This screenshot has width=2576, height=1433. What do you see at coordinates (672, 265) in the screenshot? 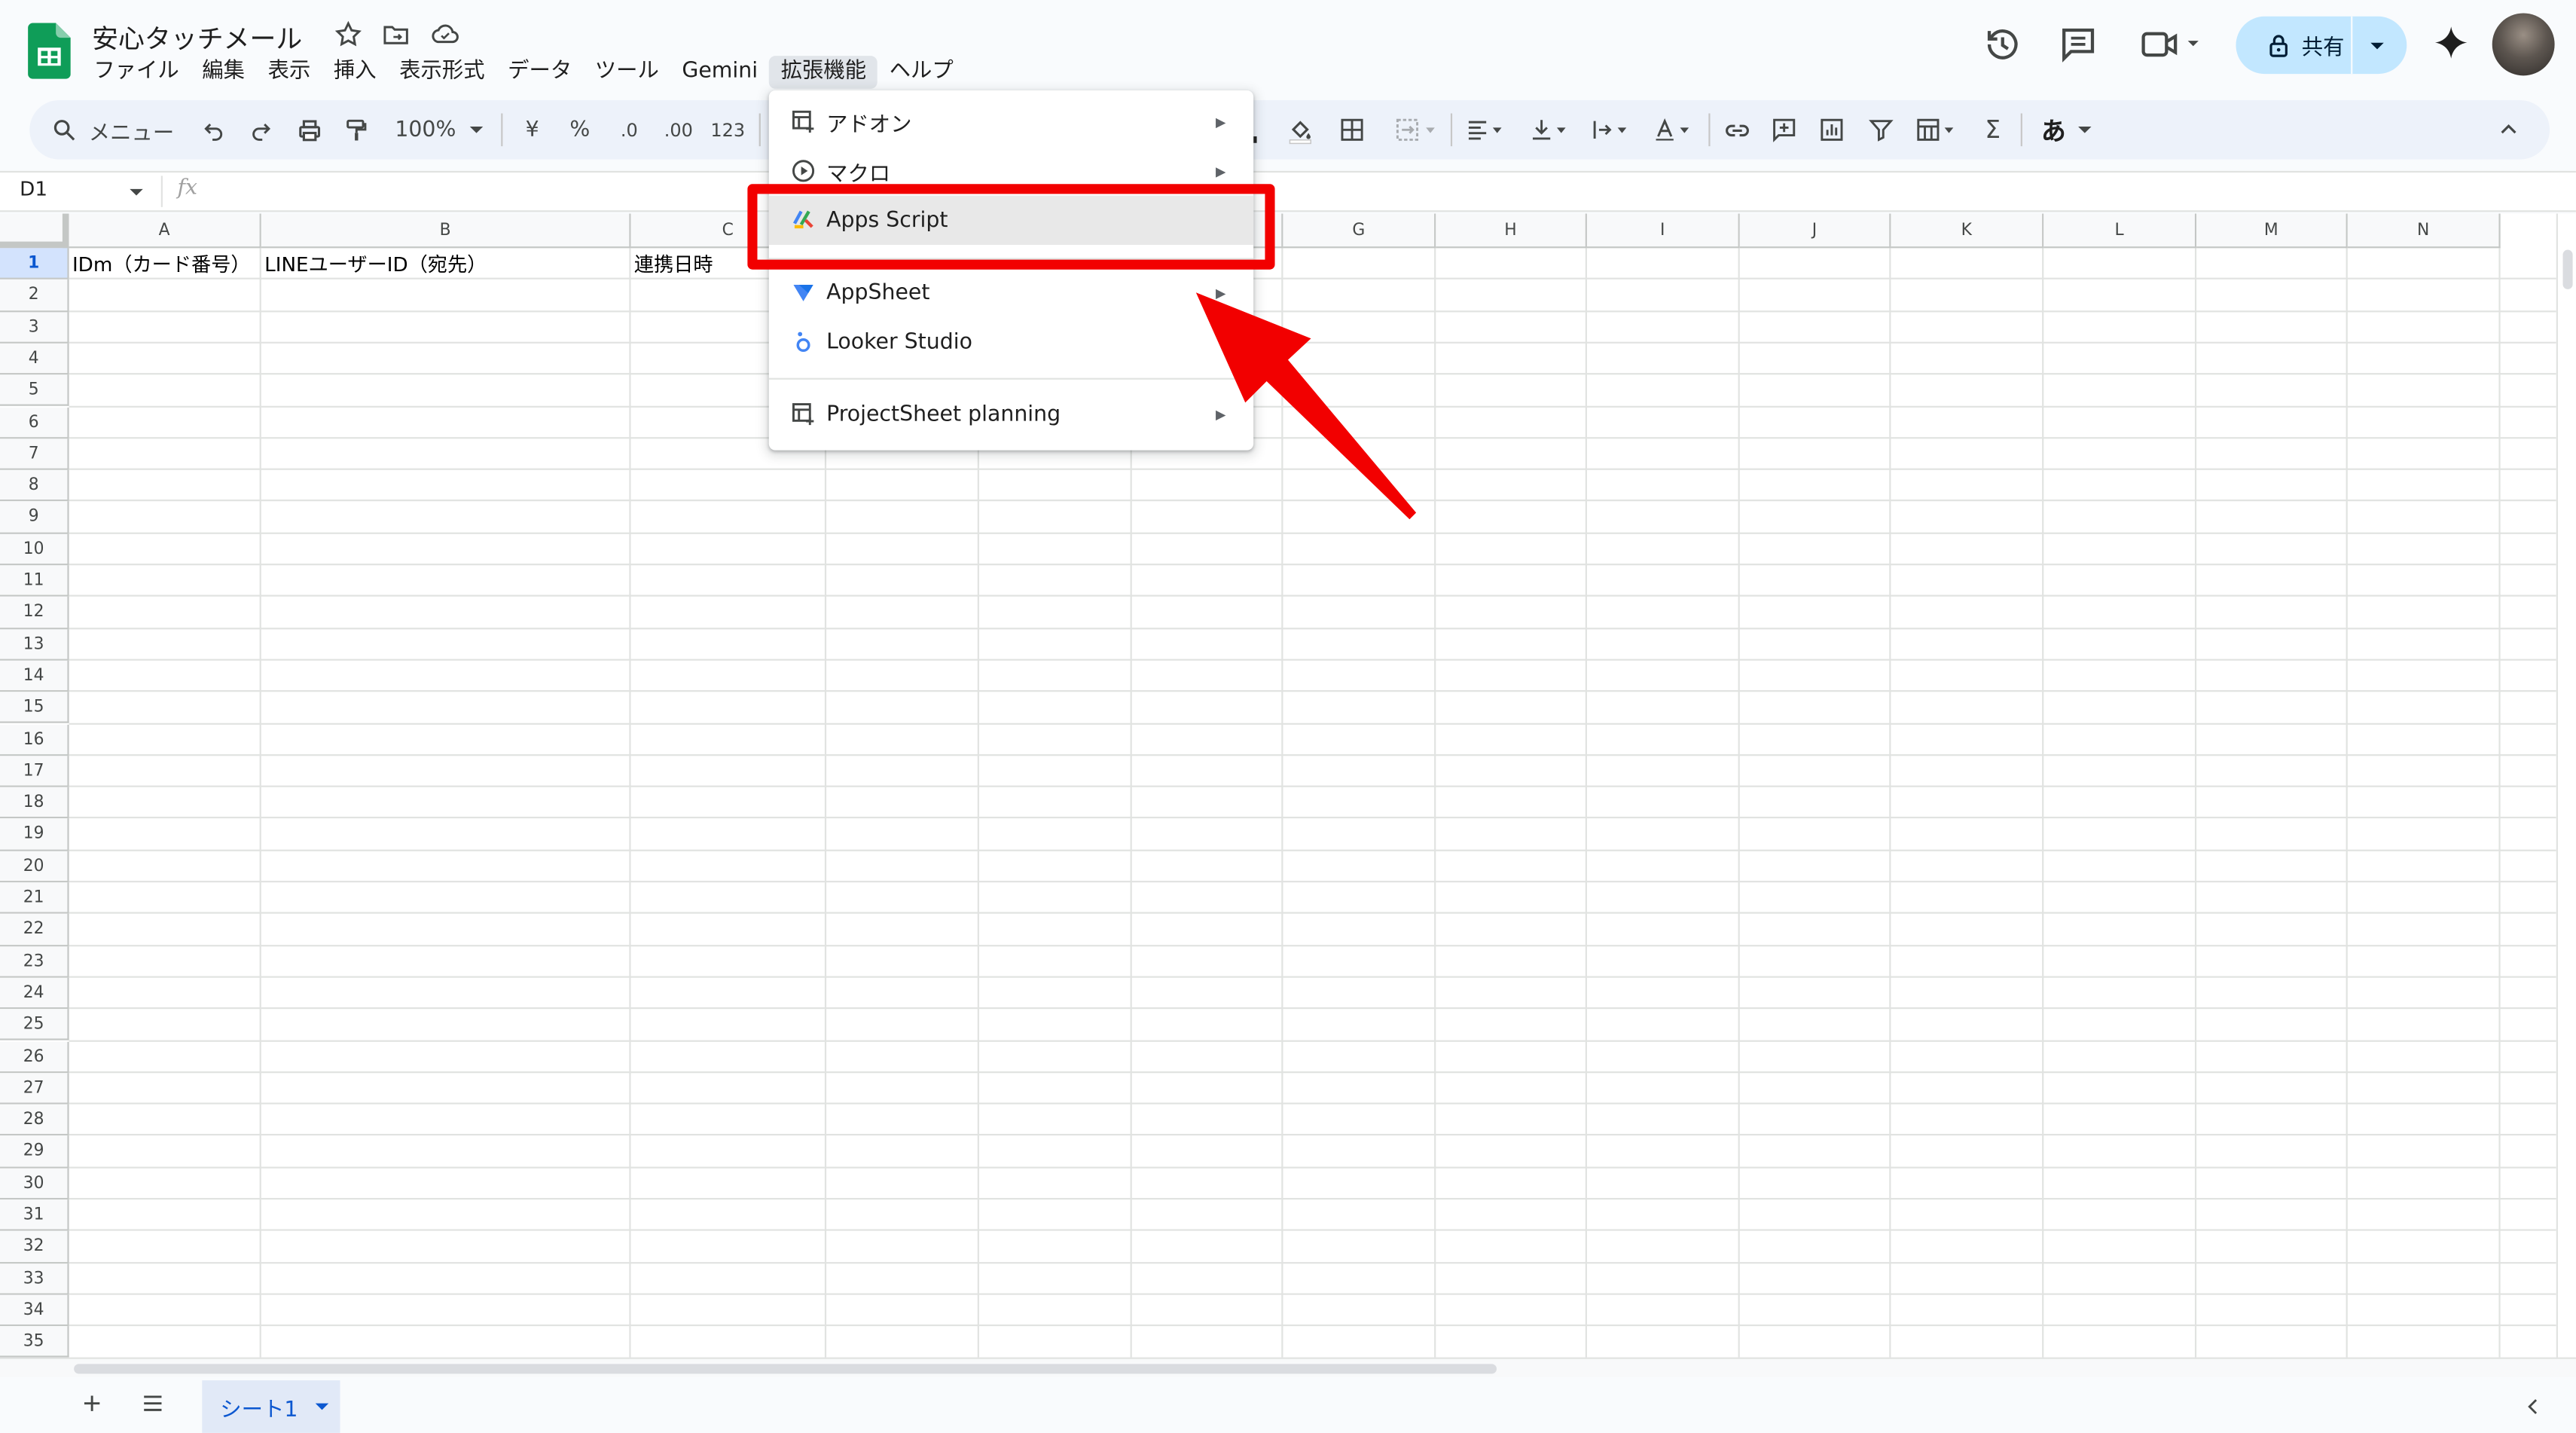
I see `cell-c1: 連携日時` at bounding box center [672, 265].